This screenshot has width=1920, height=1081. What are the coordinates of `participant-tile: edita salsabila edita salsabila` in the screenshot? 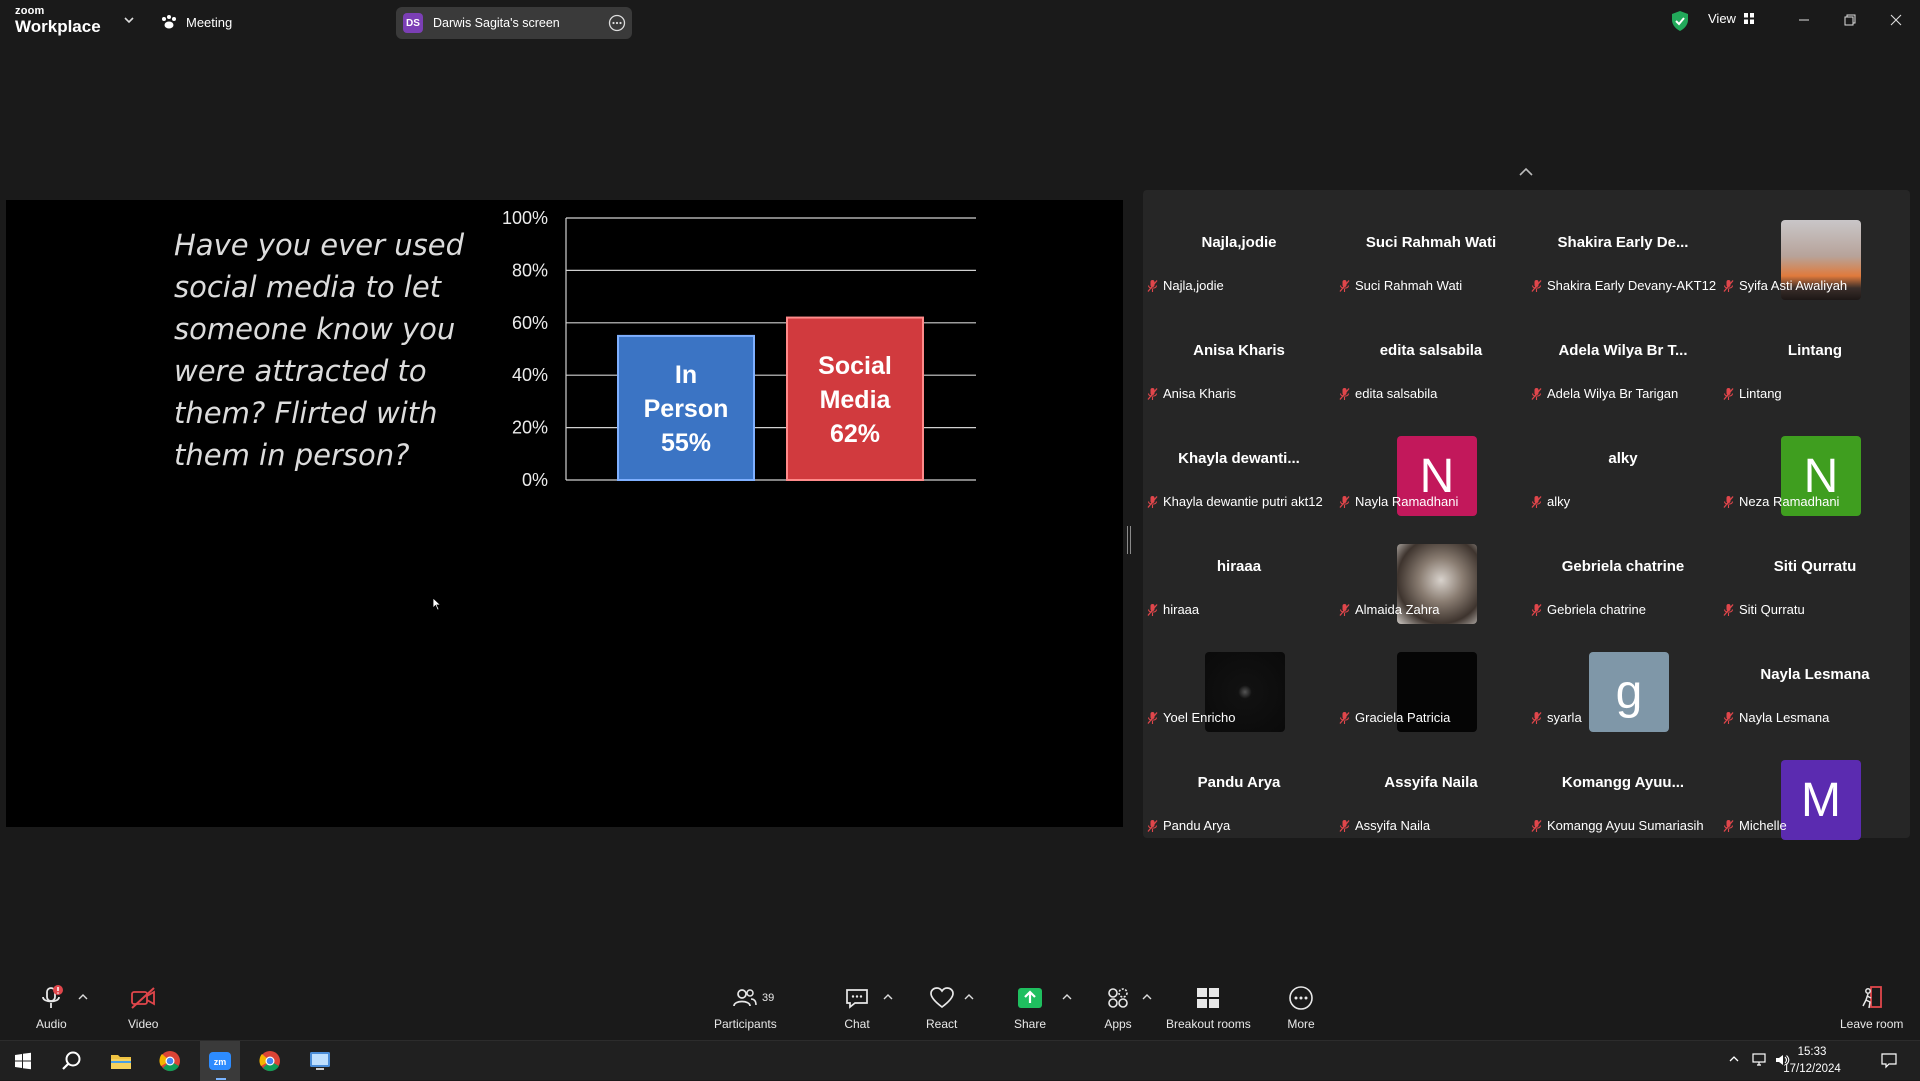 It's located at (1431, 352).